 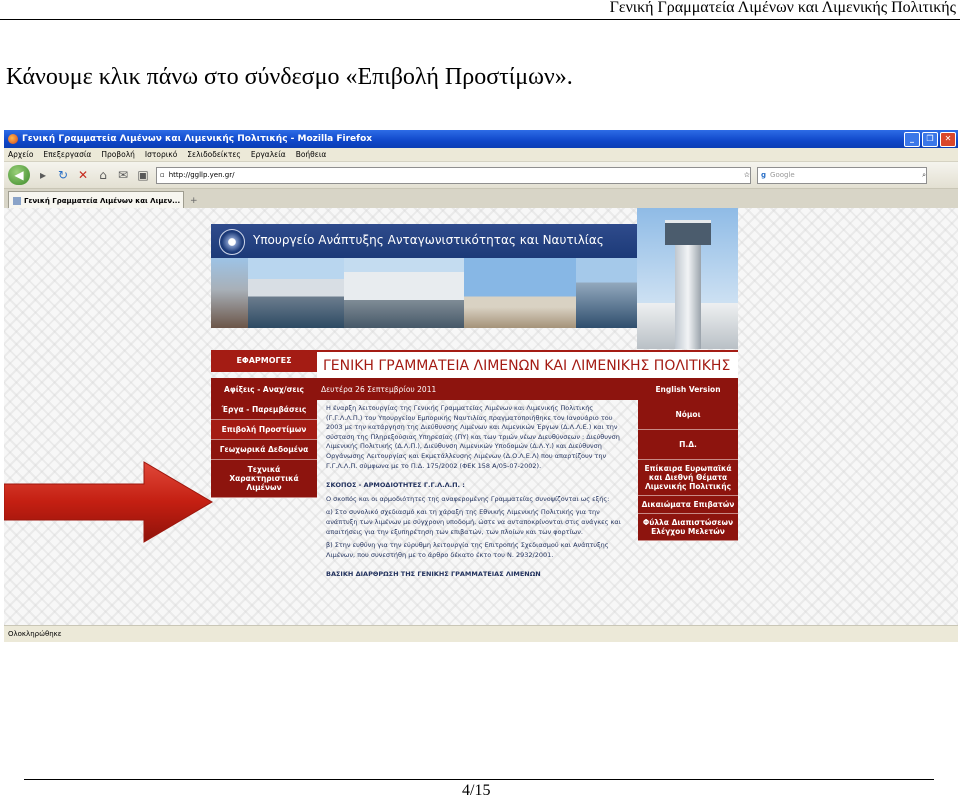 What do you see at coordinates (143, 175) in the screenshot?
I see `addon-icon: ▣` at bounding box center [143, 175].